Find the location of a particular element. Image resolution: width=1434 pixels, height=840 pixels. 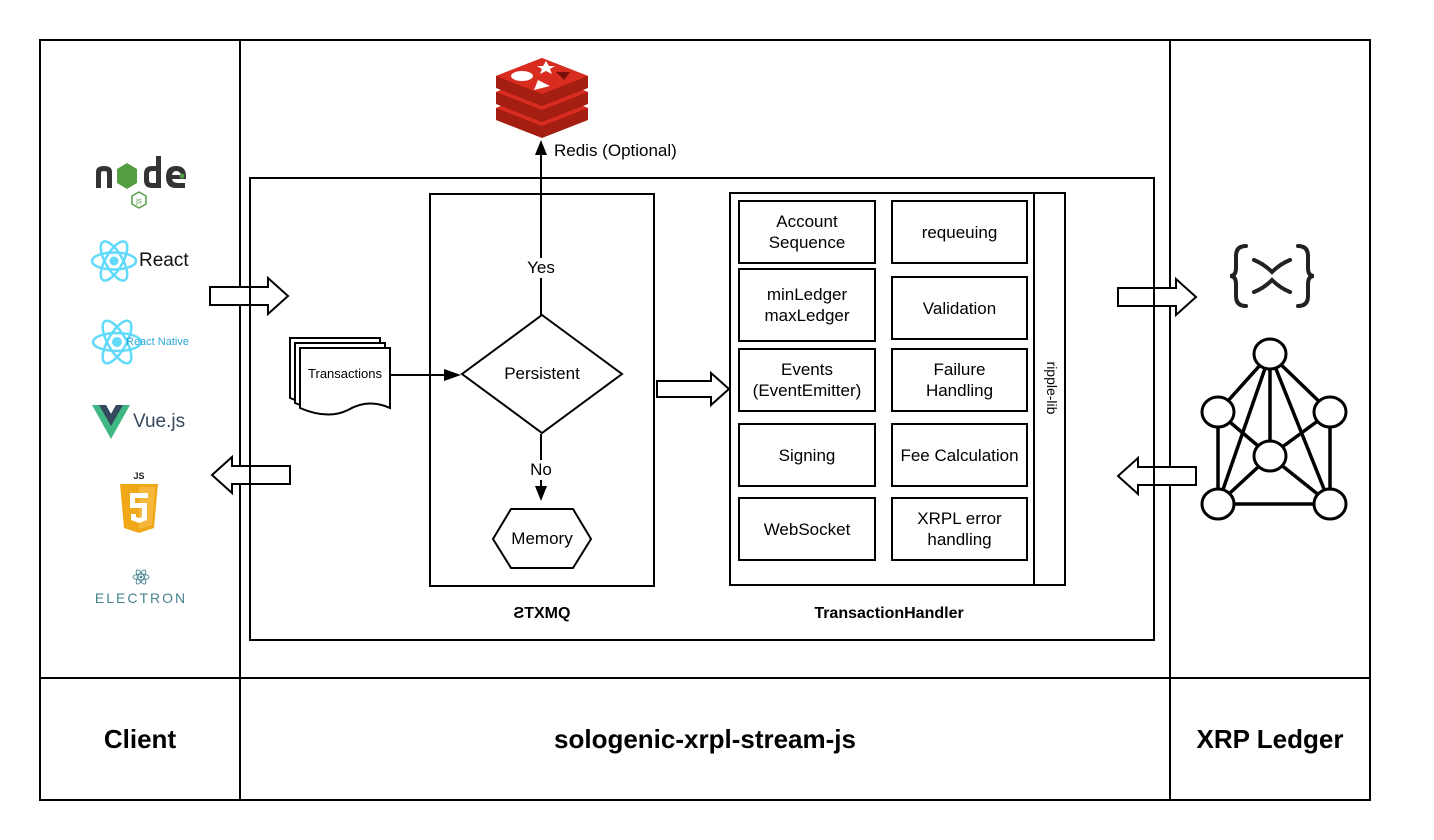

ripple-lib-divider is located at coordinates (1034, 389).